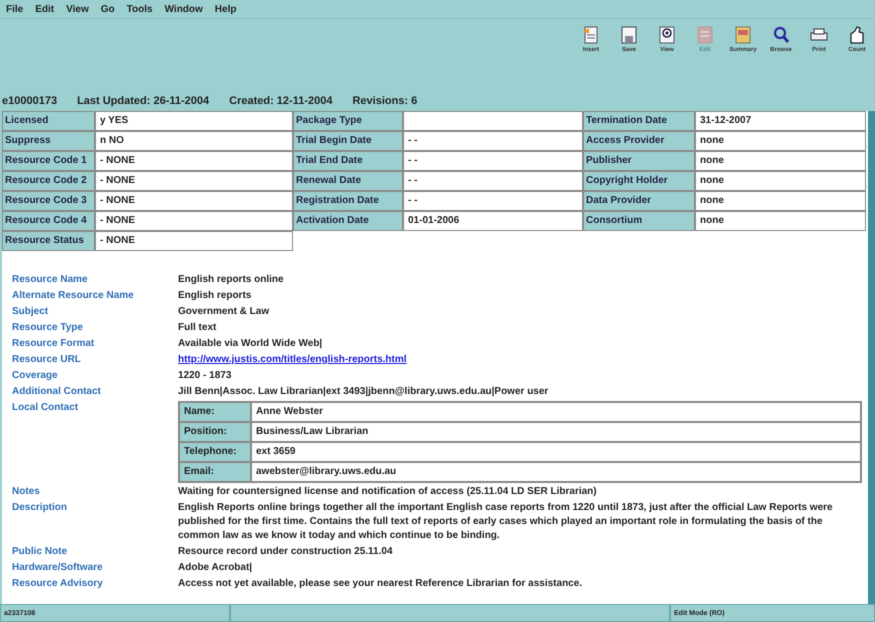 This screenshot has width=875, height=622. What do you see at coordinates (48, 221) in the screenshot?
I see `field-label: Resource Code 4` at bounding box center [48, 221].